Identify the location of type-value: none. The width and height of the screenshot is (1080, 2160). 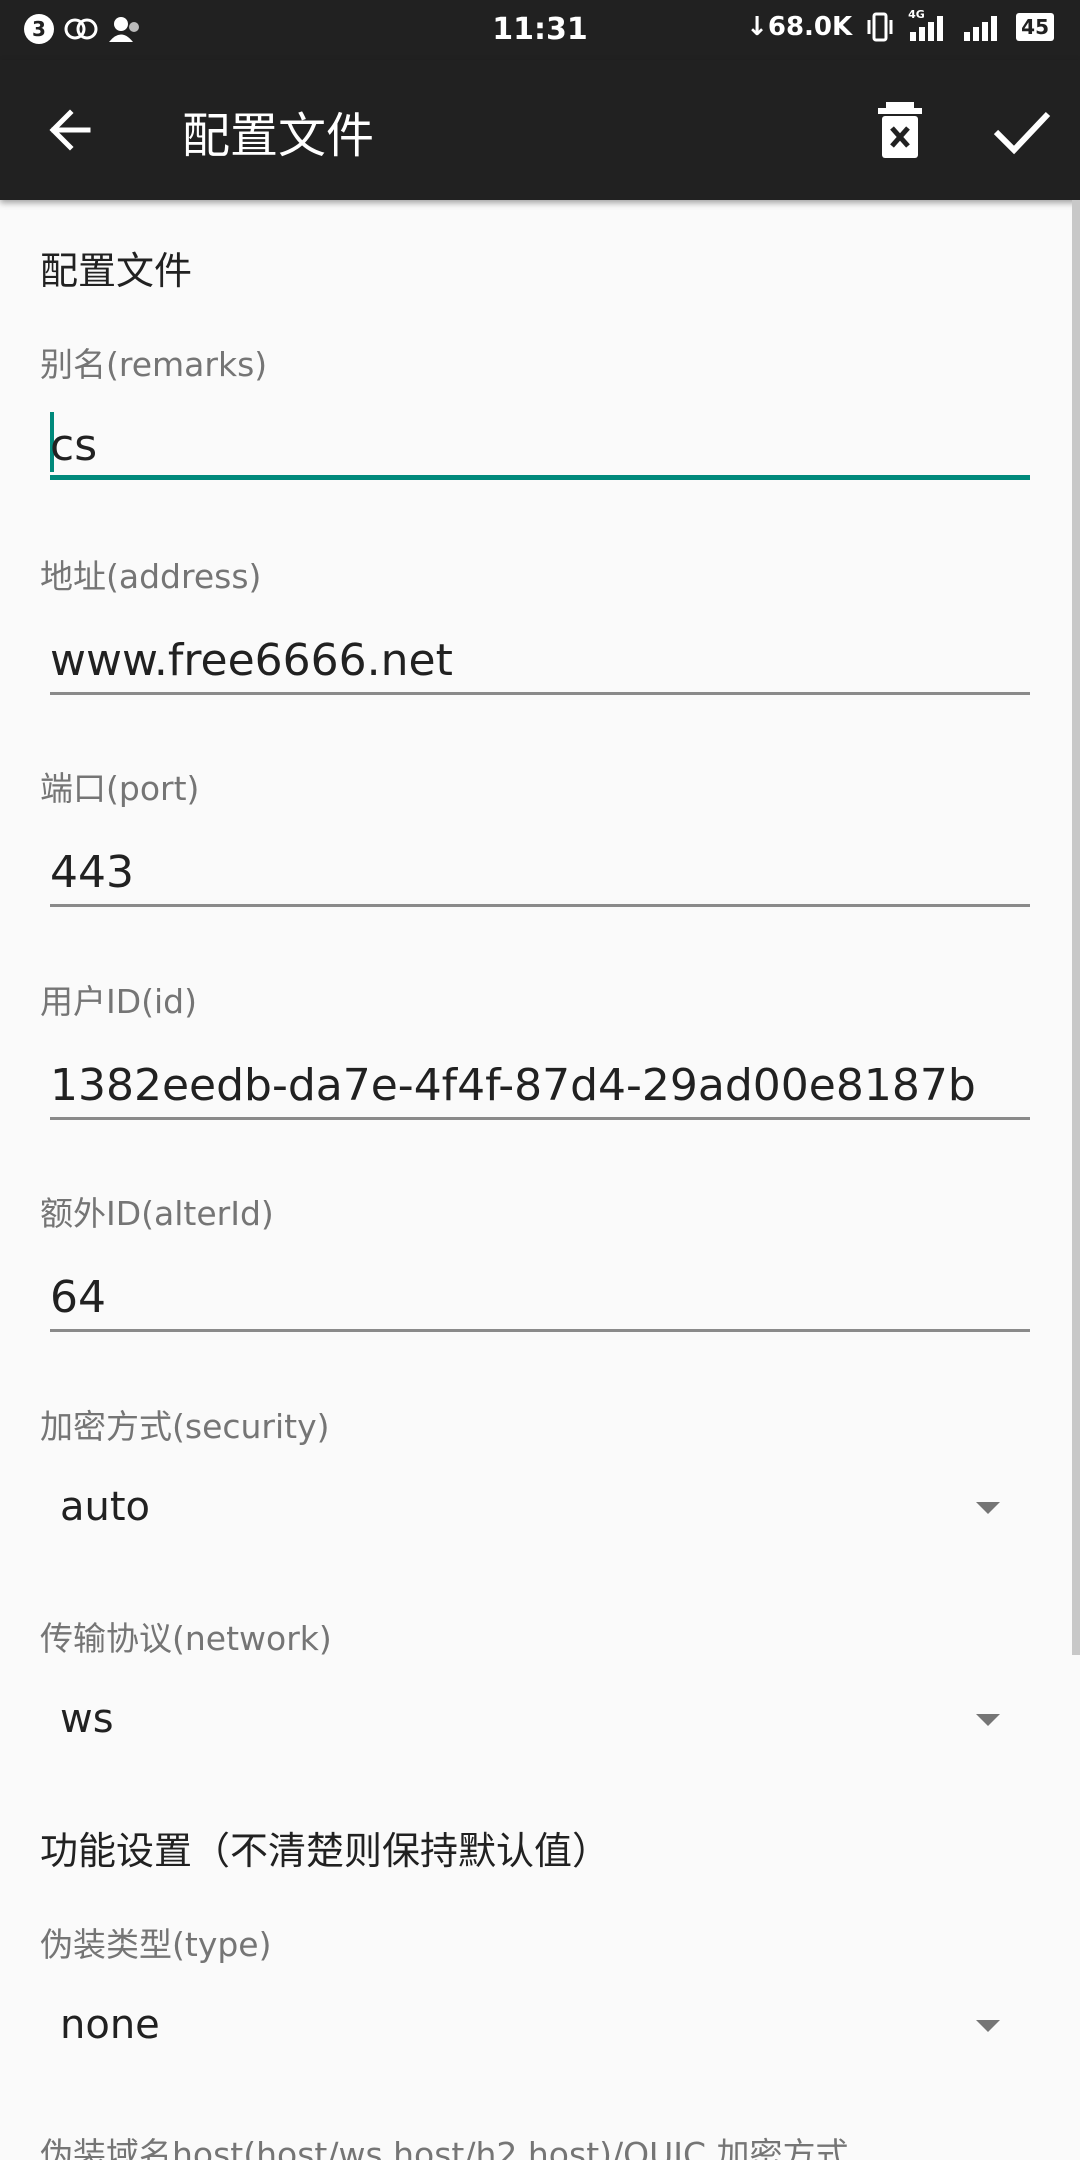
(110, 2025).